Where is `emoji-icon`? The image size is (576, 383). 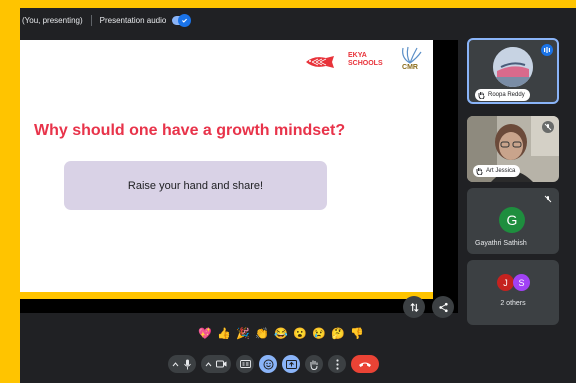 emoji-icon is located at coordinates (268, 364).